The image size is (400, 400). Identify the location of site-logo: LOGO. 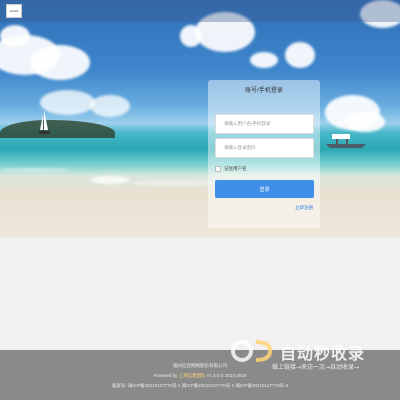
(14, 11).